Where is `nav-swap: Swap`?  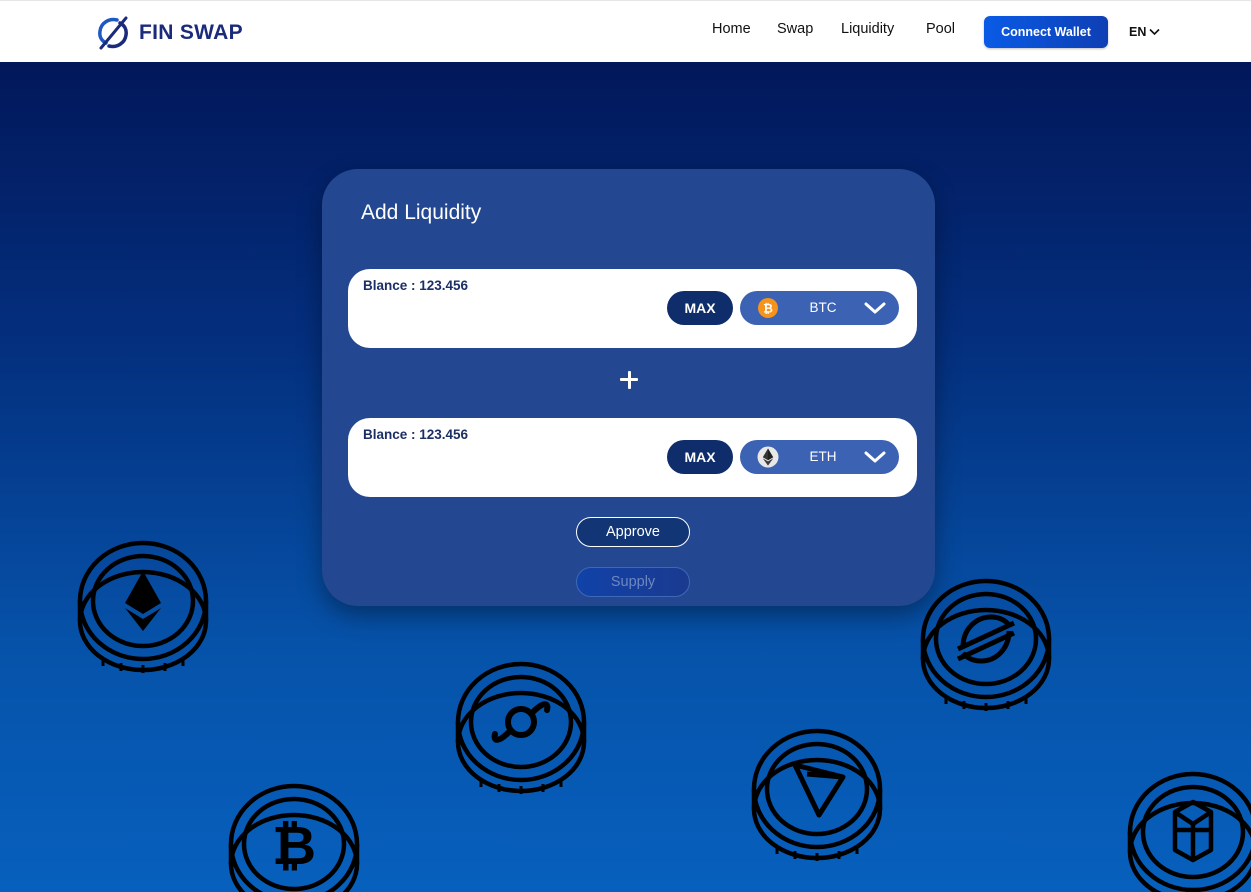 nav-swap: Swap is located at coordinates (795, 29).